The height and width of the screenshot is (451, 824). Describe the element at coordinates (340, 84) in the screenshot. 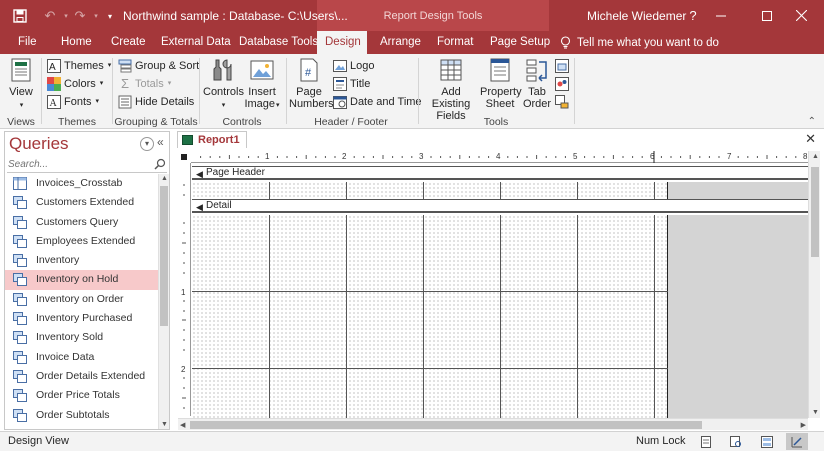

I see `title-icon` at that location.